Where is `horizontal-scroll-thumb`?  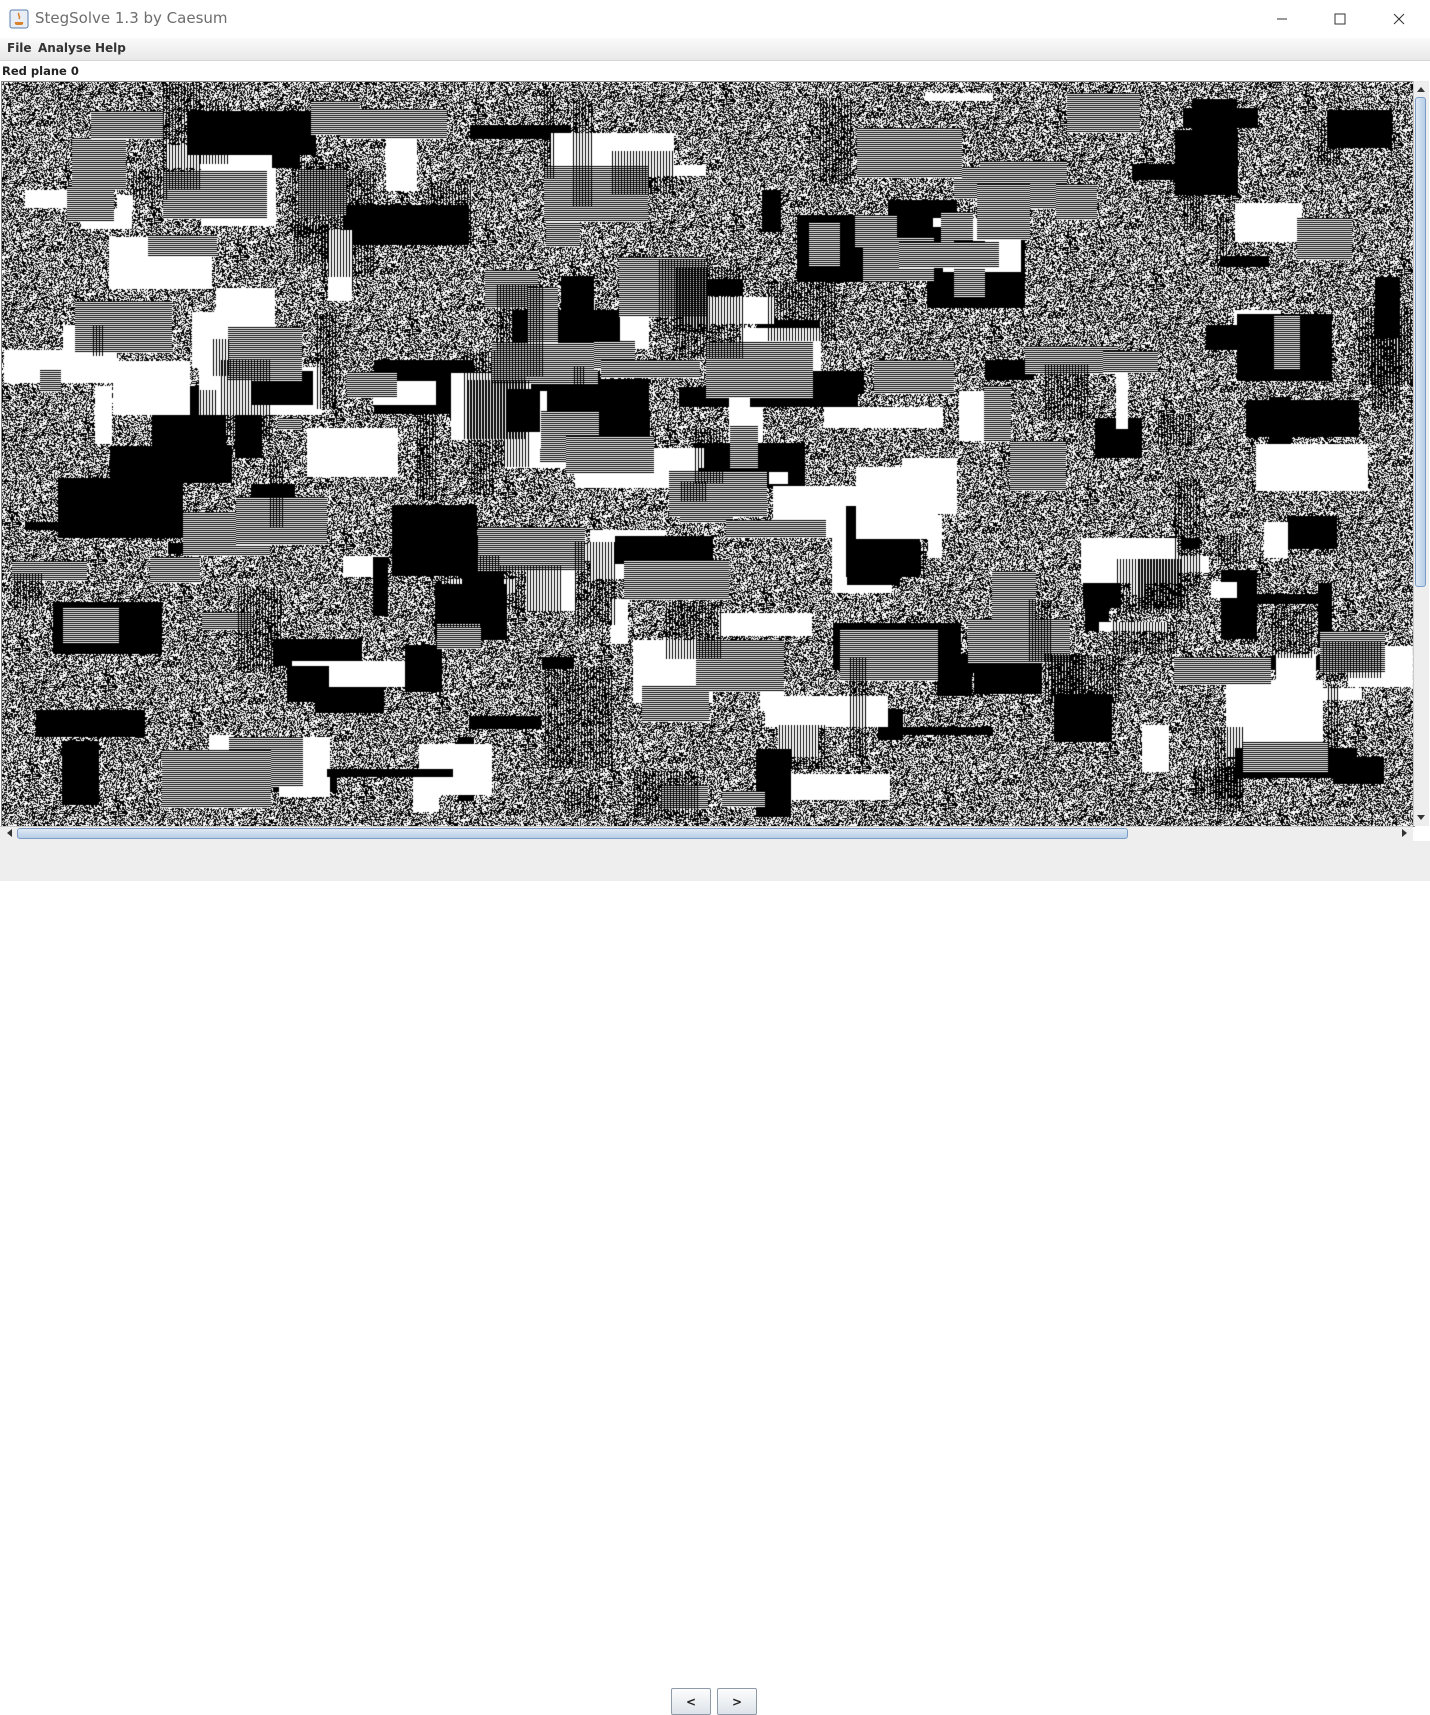
horizontal-scroll-thumb is located at coordinates (572, 833).